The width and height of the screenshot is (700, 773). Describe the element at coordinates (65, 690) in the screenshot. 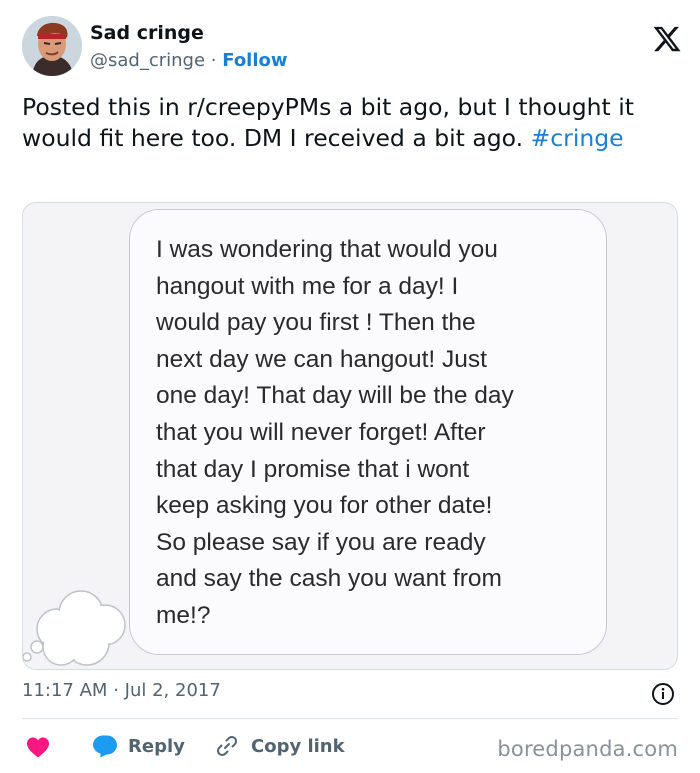

I see `tweet-time: 11:17 AM` at that location.